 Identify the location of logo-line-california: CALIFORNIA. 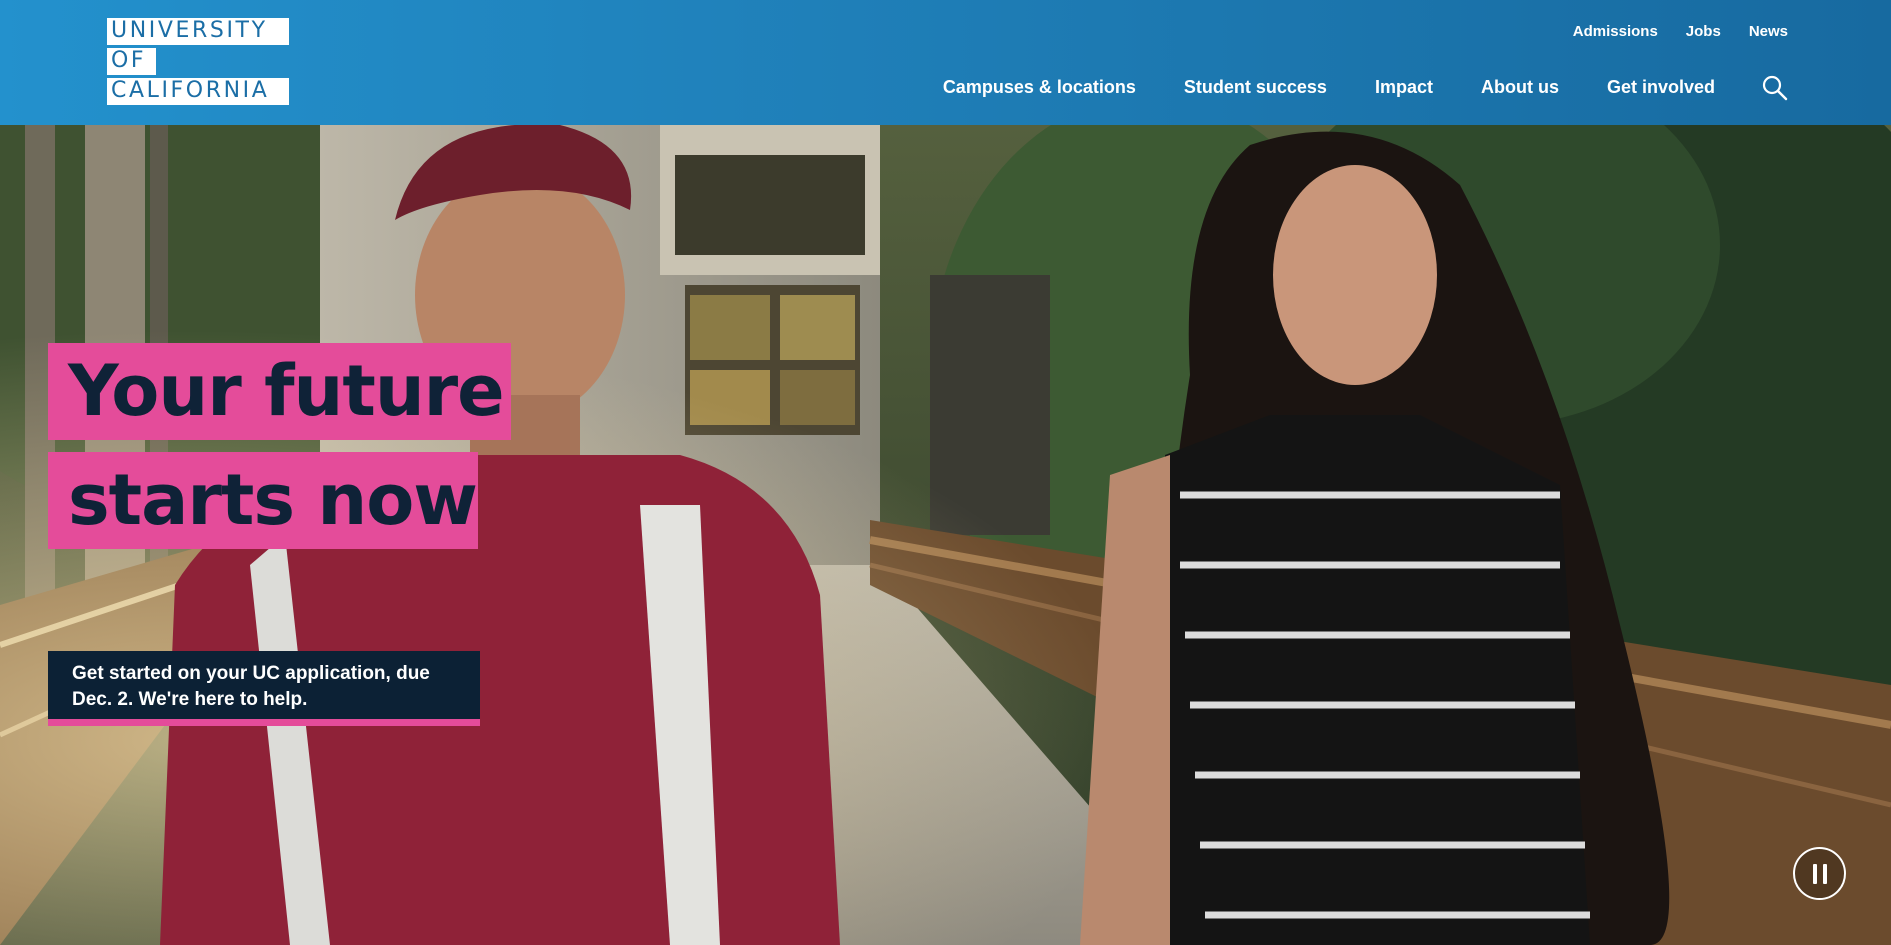
(198, 91).